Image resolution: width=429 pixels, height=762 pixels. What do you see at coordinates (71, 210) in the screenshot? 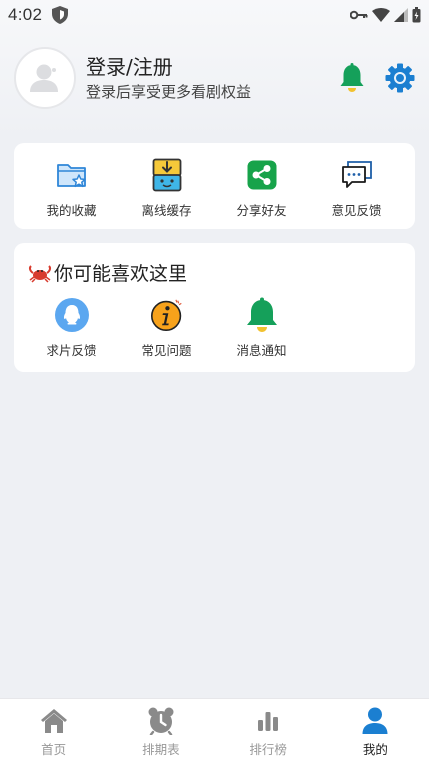
I see `tool-favorites-label: 我的收藏` at bounding box center [71, 210].